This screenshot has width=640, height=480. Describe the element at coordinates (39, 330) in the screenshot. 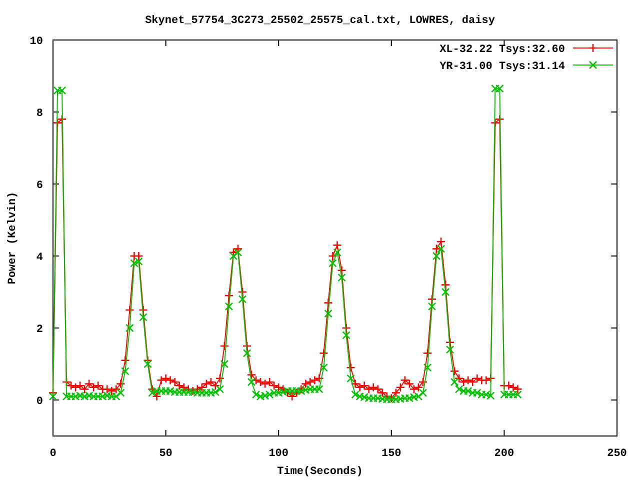

I see `tick-label: 2` at that location.